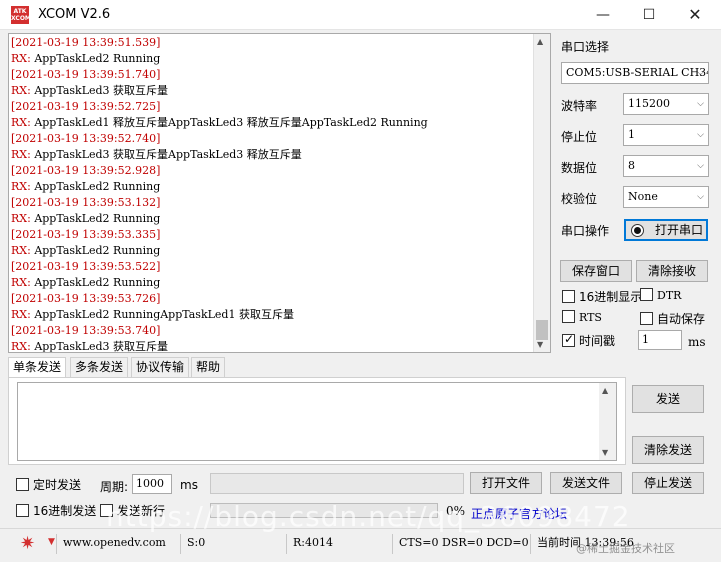 This screenshot has width=721, height=562. I want to click on send-button: 发送, so click(668, 399).